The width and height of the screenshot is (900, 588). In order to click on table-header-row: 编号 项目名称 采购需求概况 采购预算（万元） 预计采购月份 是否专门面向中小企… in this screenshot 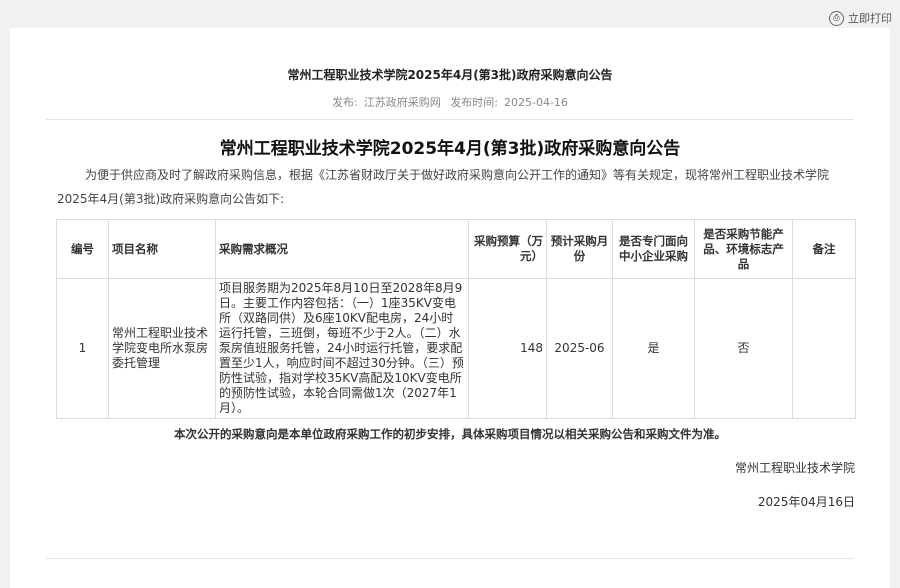, I will do `click(456, 249)`.